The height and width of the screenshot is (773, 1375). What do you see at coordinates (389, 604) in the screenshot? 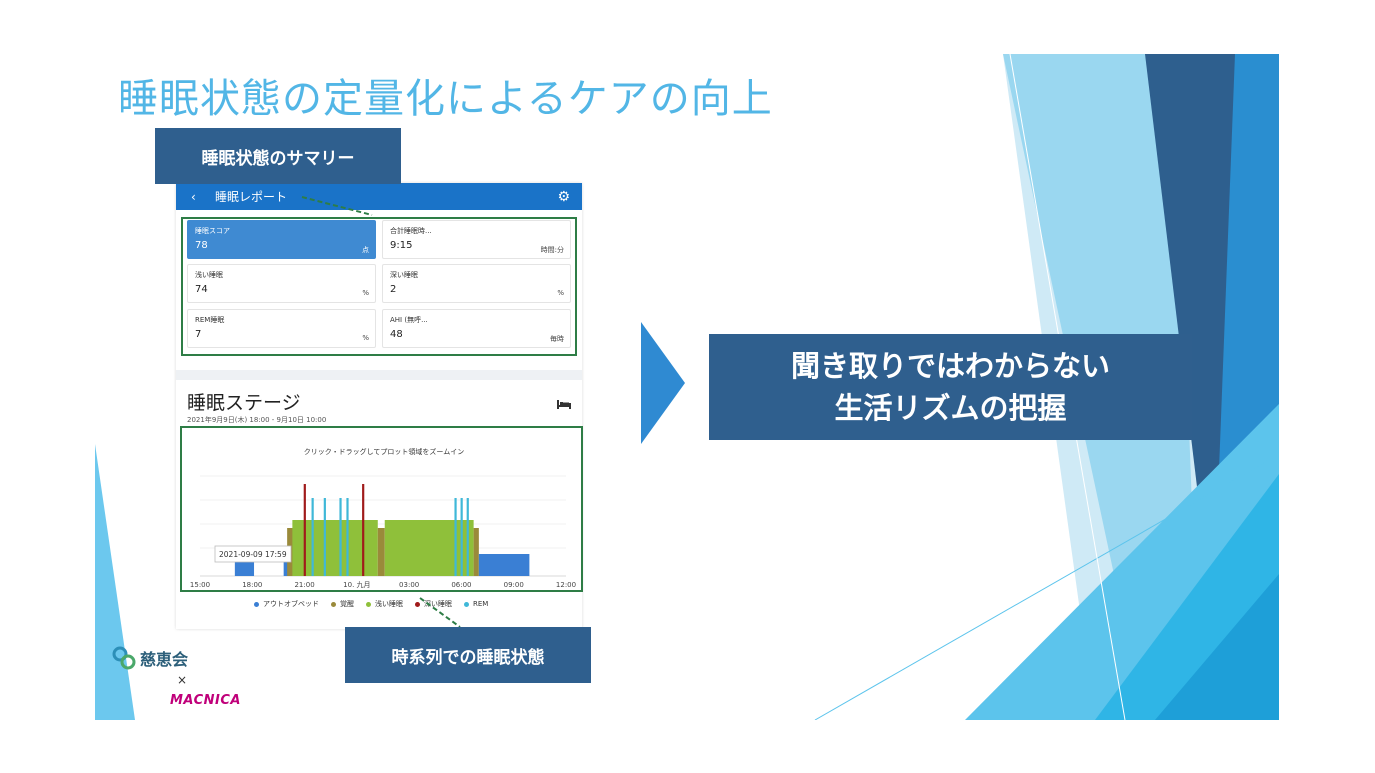
I see `legend-label: 浅い睡眠` at bounding box center [389, 604].